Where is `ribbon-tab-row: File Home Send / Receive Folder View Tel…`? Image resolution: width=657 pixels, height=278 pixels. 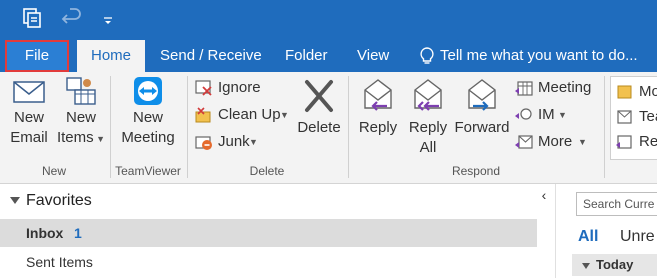
ribbon-tab-row: File Home Send / Receive Folder View Tel… is located at coordinates (328, 56).